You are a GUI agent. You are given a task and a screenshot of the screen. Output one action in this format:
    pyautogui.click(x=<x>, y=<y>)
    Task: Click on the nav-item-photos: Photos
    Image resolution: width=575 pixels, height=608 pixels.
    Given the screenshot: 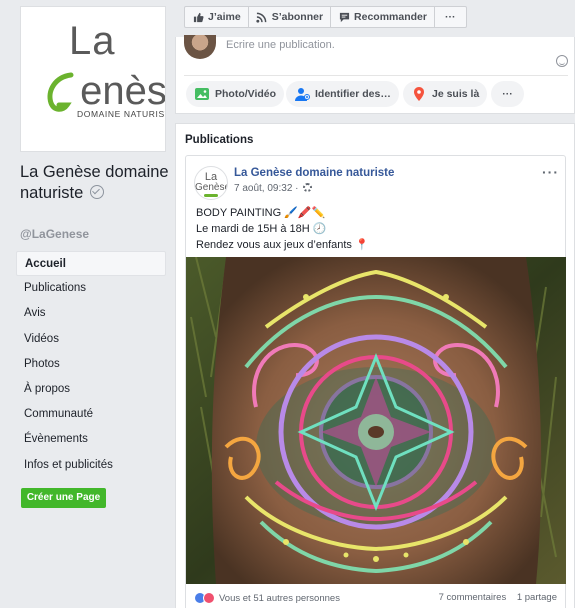 What is the action you would take?
    pyautogui.click(x=91, y=364)
    